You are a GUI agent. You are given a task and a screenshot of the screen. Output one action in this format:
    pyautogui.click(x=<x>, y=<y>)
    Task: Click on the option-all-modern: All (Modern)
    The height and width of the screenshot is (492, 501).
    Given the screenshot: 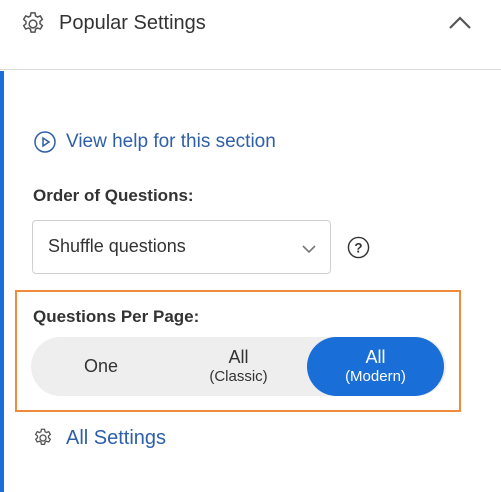 What is the action you would take?
    pyautogui.click(x=375, y=366)
    